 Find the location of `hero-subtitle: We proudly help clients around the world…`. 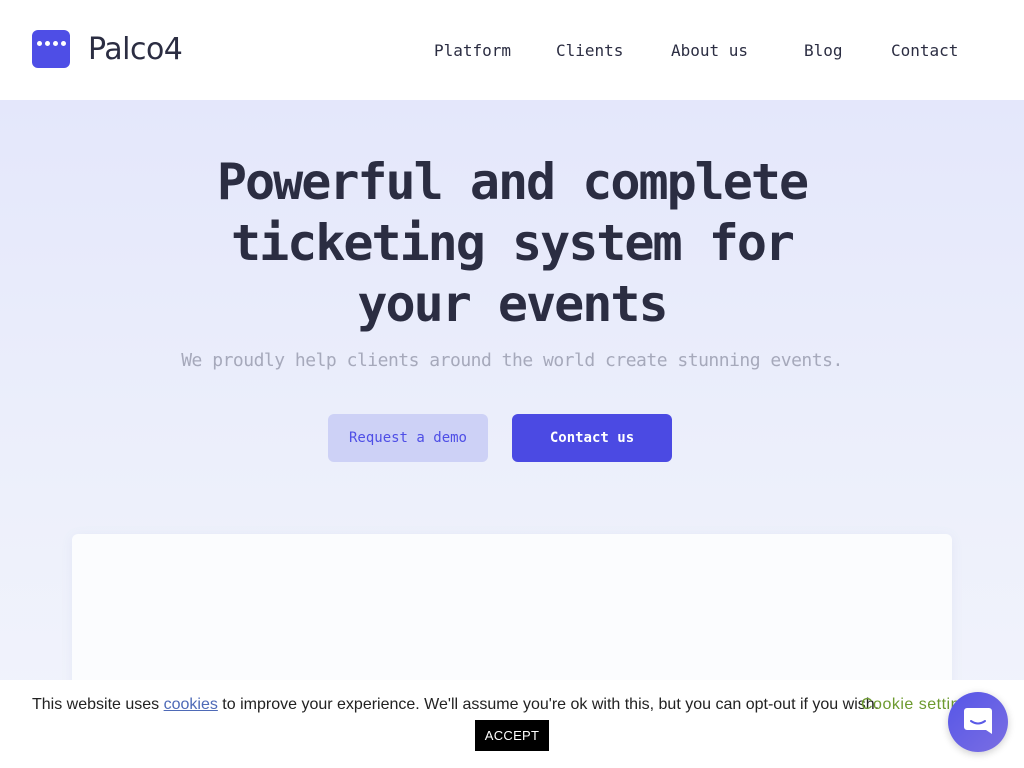

hero-subtitle: We proudly help clients around the world… is located at coordinates (512, 360).